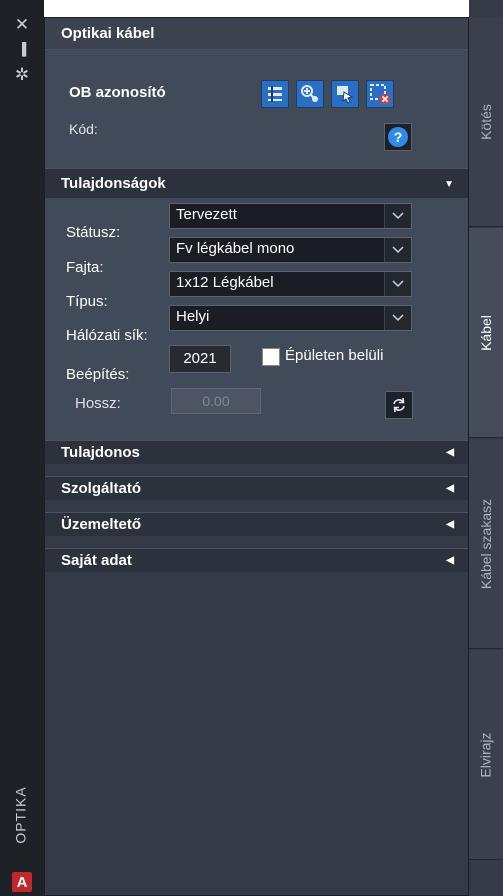  Describe the element at coordinates (85, 267) in the screenshot. I see `fajta-label: Fajta:` at that location.